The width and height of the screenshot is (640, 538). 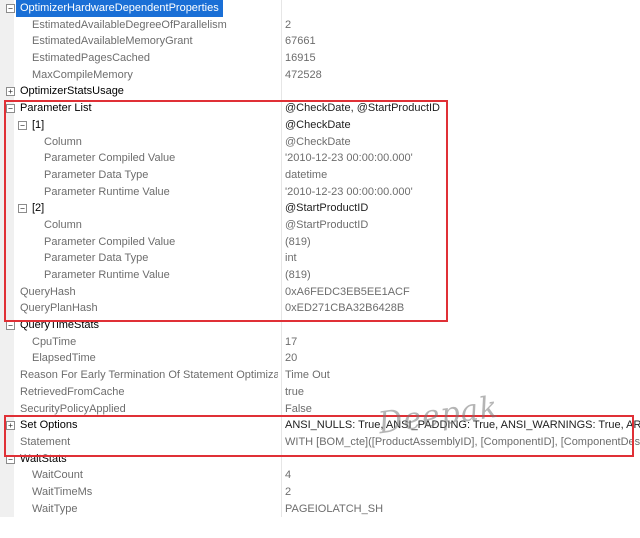 I want to click on property-value: @StartProductID, so click(x=327, y=224).